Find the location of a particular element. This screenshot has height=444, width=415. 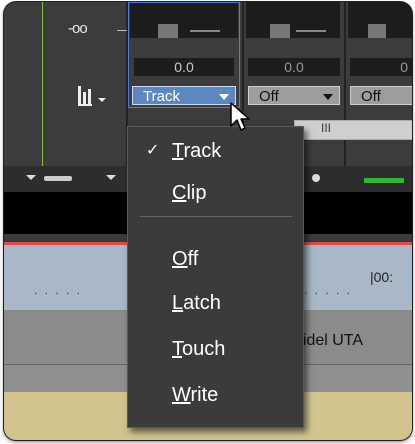

horizontal-scrollbar: III is located at coordinates (353, 130).